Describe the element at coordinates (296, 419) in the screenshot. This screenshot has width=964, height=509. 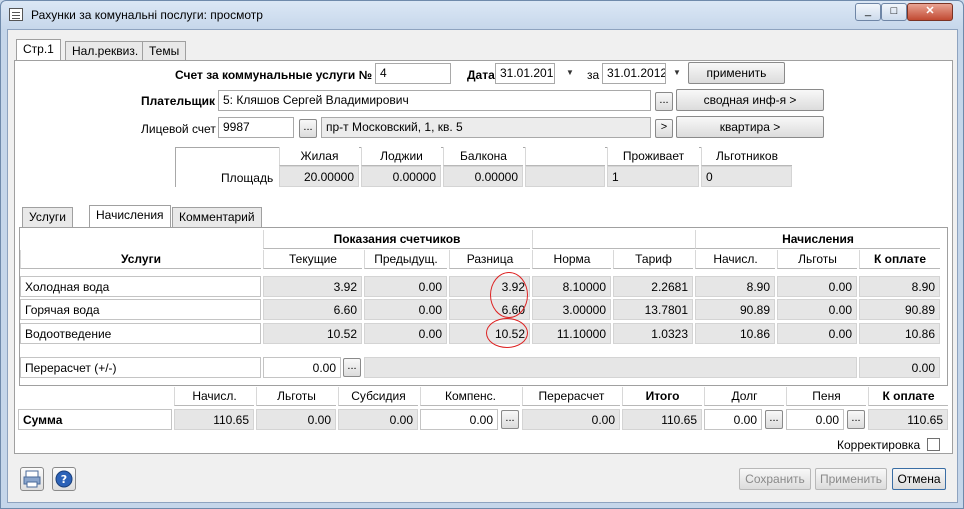
I see `total-benefits-value: 0.00` at that location.